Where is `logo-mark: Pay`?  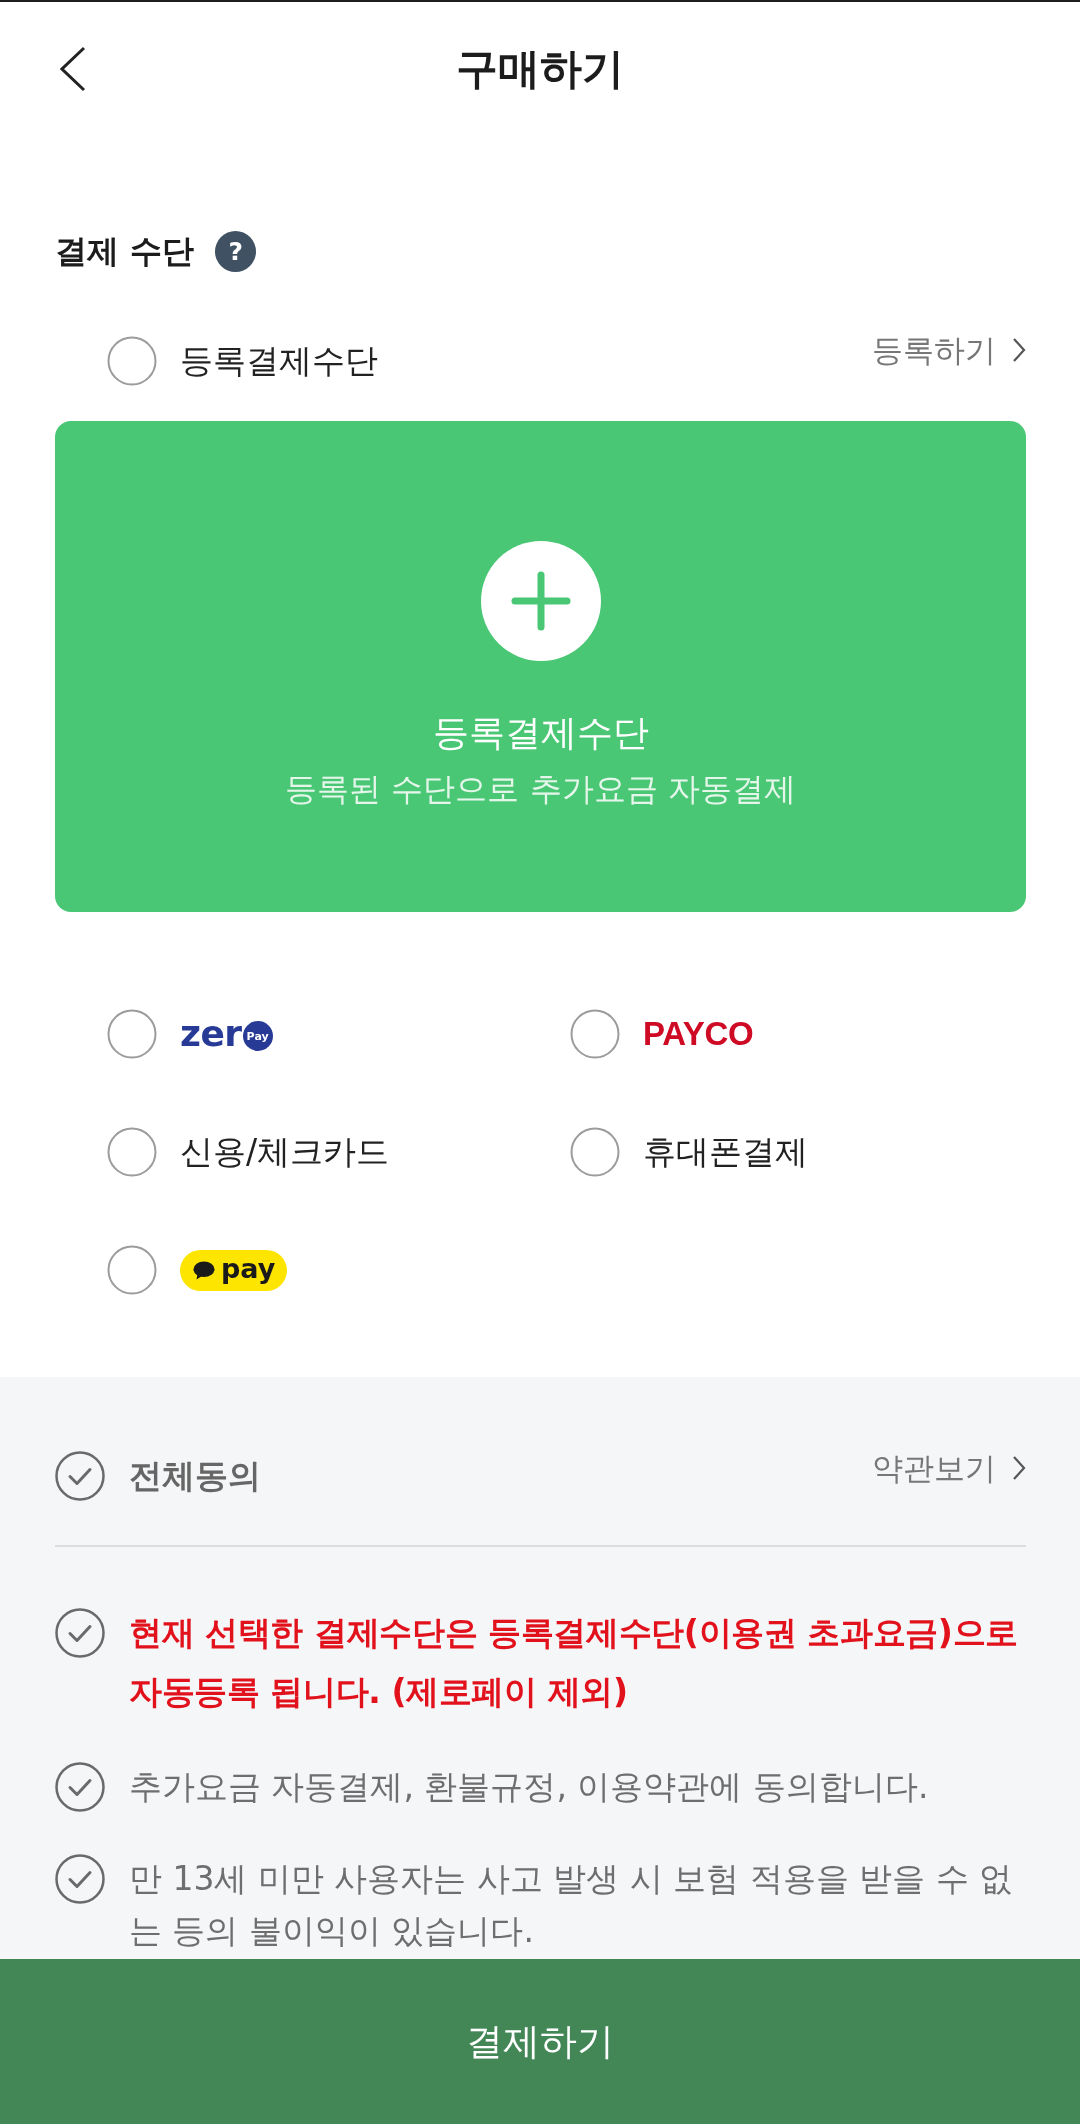 logo-mark: Pay is located at coordinates (257, 1036).